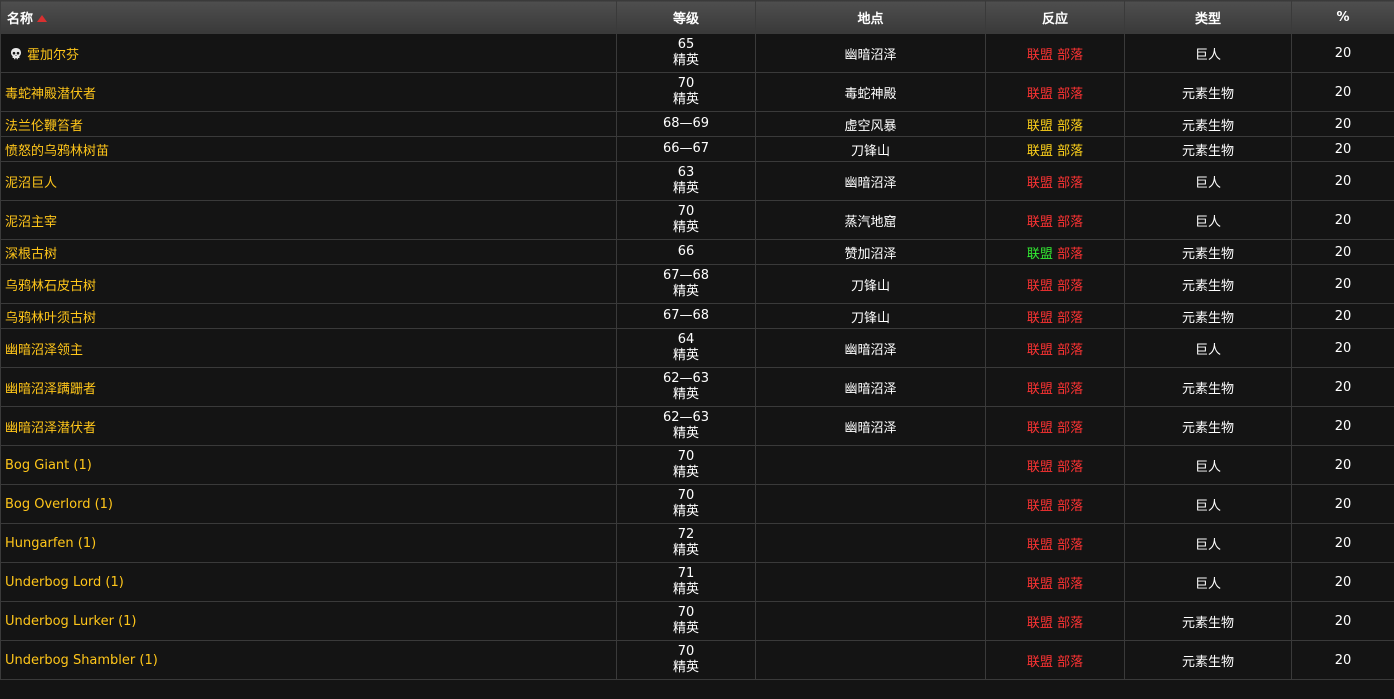 Image resolution: width=1394 pixels, height=699 pixels. What do you see at coordinates (44, 126) in the screenshot?
I see `npc-name-link: 法兰伦鞭笞者` at bounding box center [44, 126].